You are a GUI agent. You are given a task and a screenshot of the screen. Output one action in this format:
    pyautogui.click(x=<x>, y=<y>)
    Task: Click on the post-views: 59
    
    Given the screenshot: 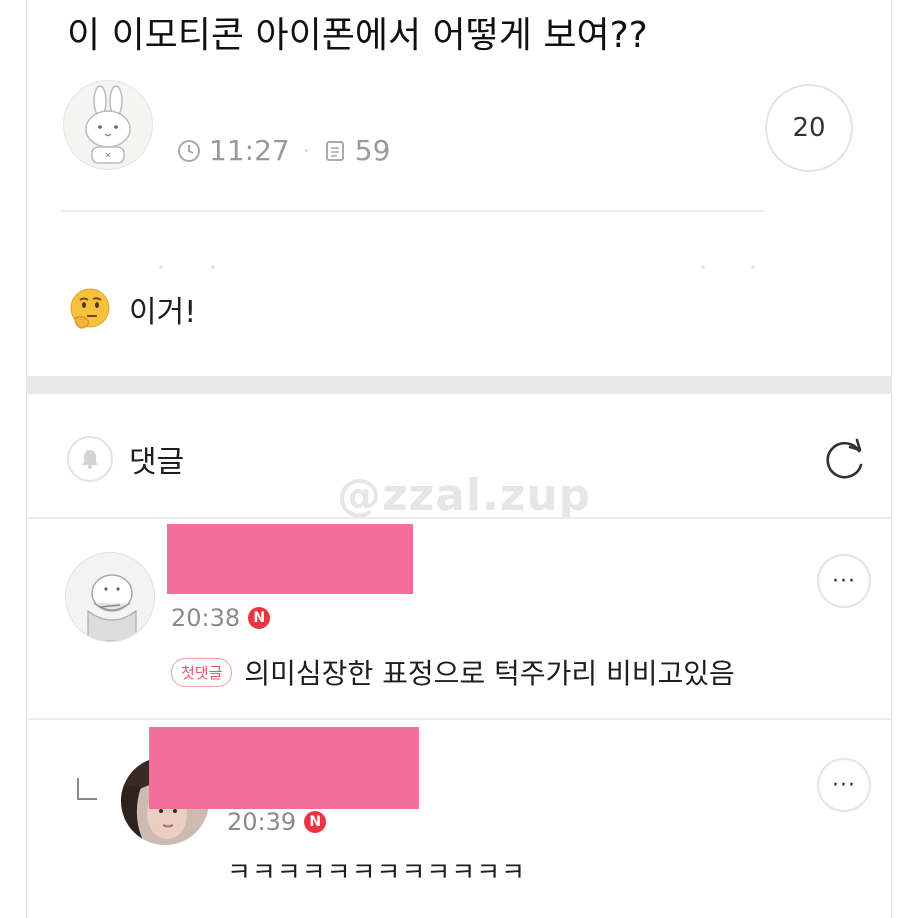 What is the action you would take?
    pyautogui.click(x=372, y=150)
    